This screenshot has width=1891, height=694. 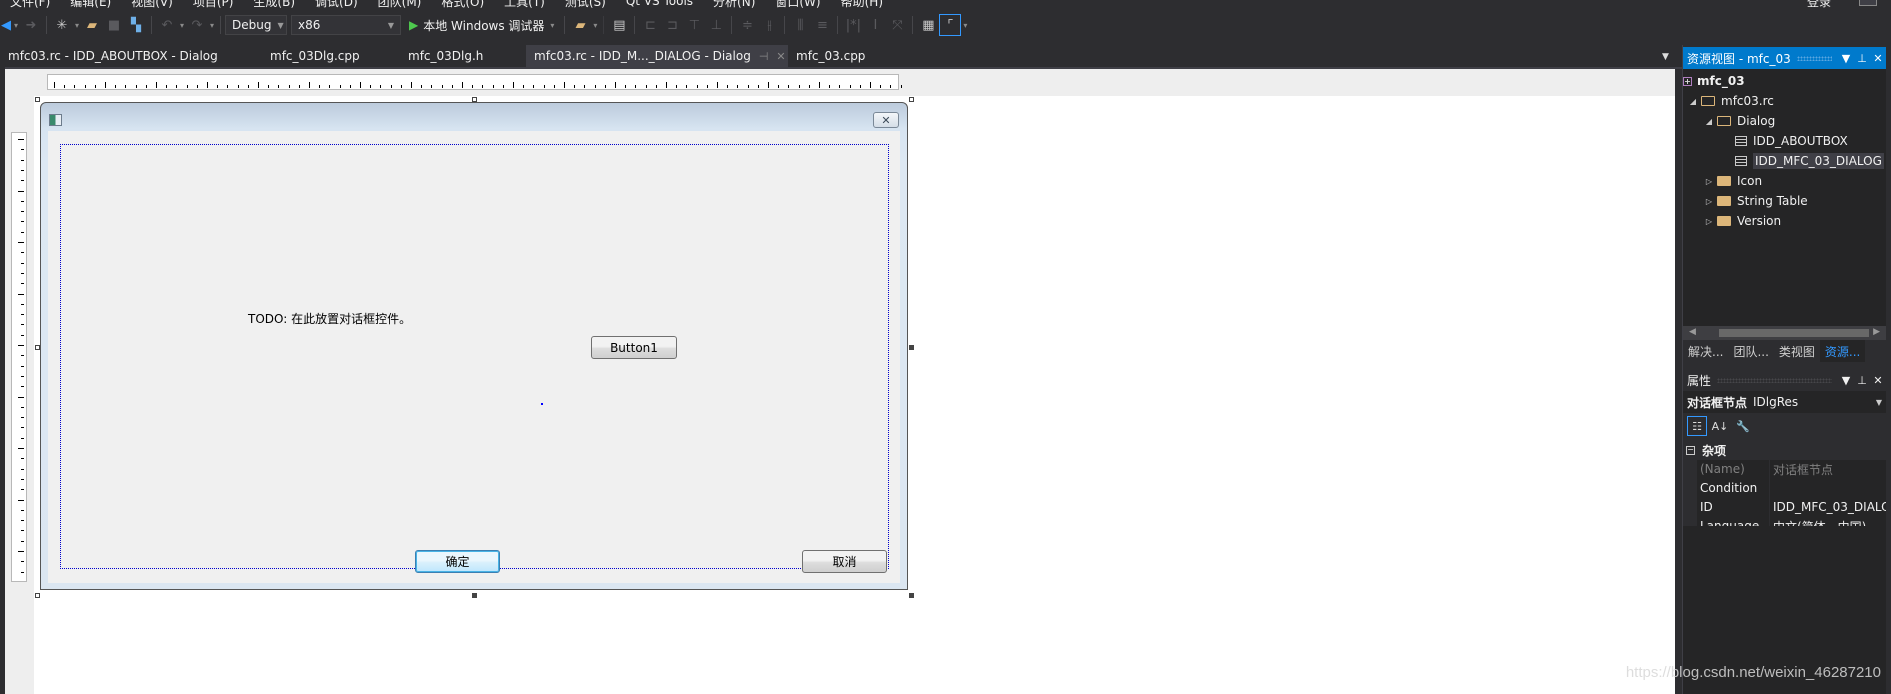 I want to click on menu-view: 视图(V), so click(x=152, y=5).